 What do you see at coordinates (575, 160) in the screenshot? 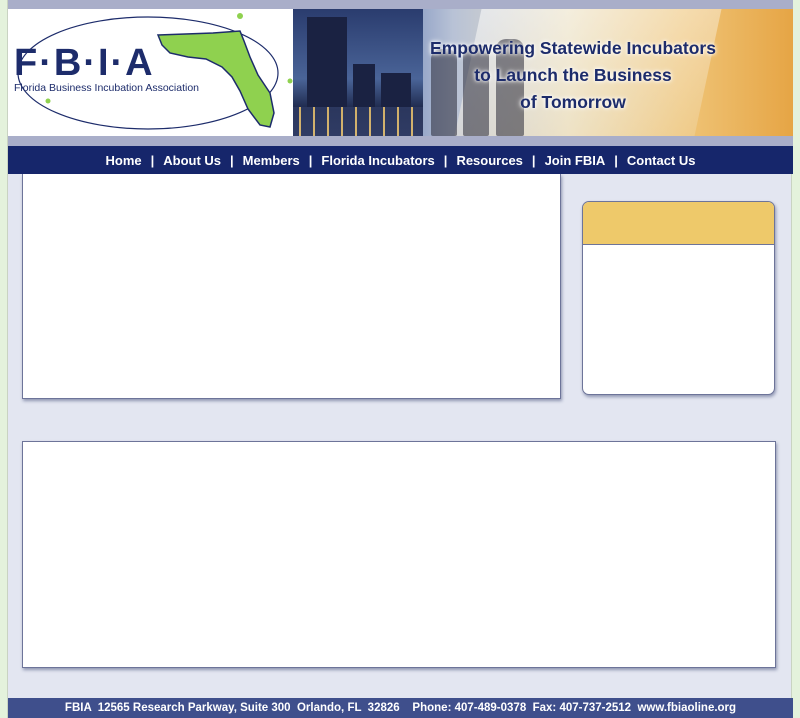
I see `nav-join-fbia: Join FBIA` at bounding box center [575, 160].